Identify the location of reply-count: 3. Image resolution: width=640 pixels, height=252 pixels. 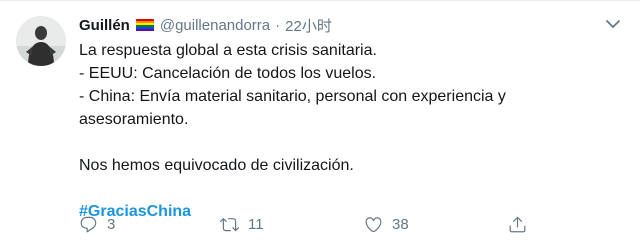
(111, 224).